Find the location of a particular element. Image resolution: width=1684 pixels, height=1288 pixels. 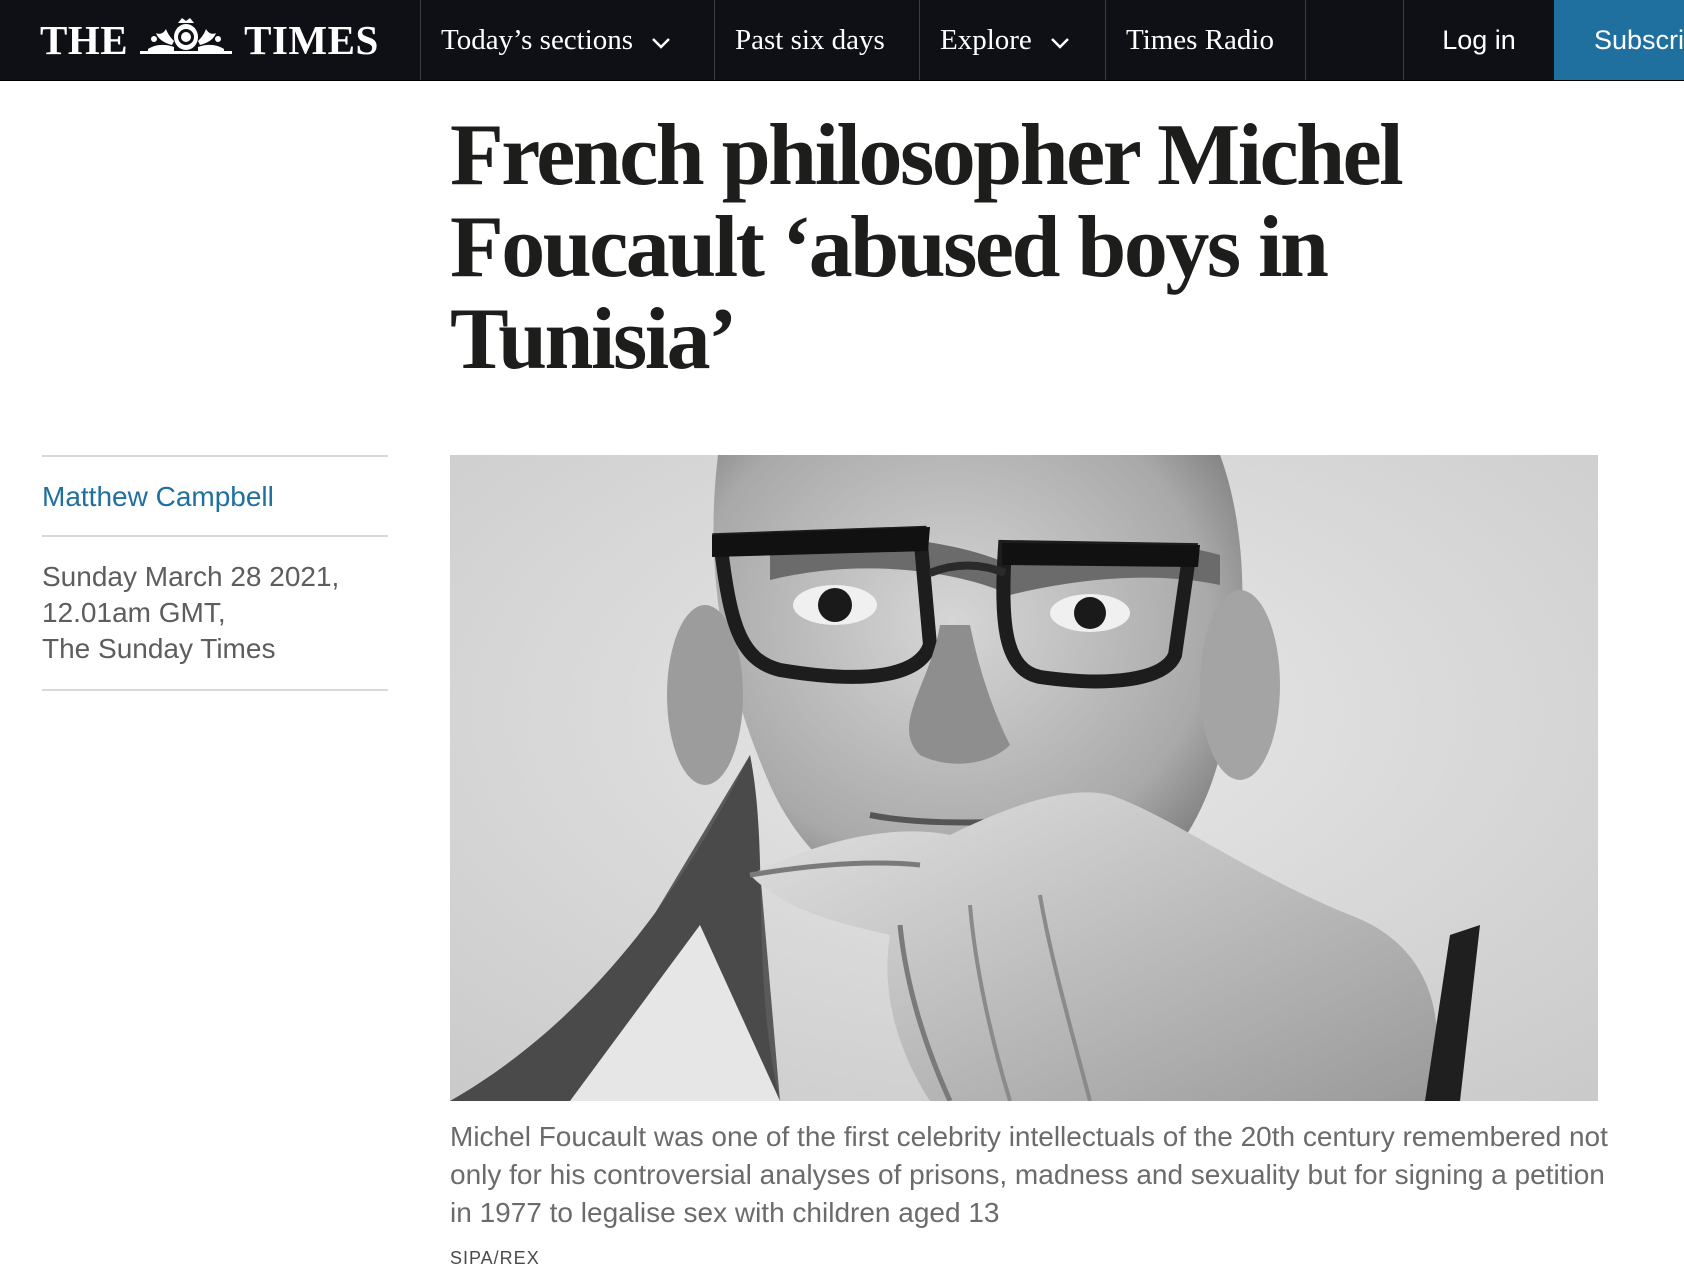

image-credit: SIPA/REX is located at coordinates (495, 1258).